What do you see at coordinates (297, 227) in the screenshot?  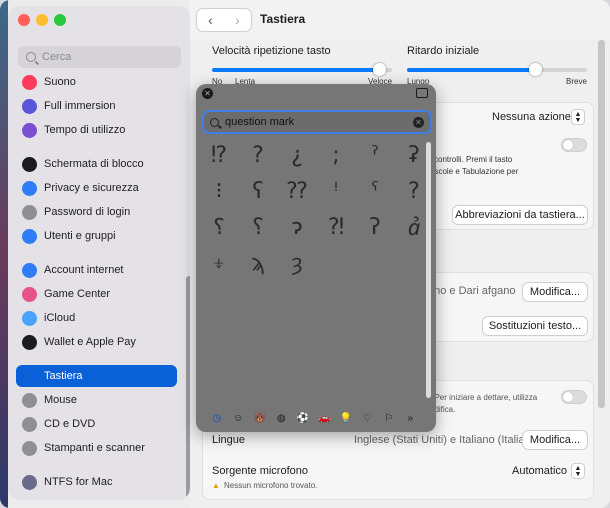 I see `character-cell: ɂ` at bounding box center [297, 227].